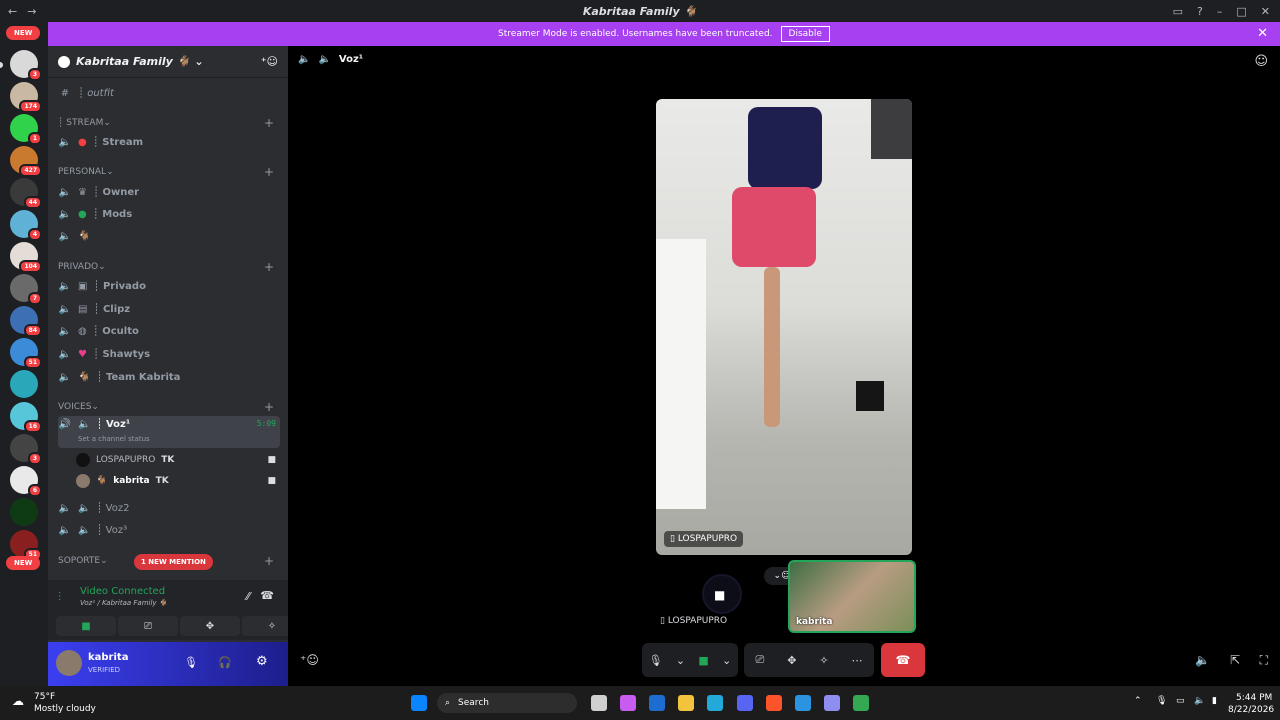 The image size is (1280, 720). What do you see at coordinates (805, 34) in the screenshot?
I see `disable-button: Disable` at bounding box center [805, 34].